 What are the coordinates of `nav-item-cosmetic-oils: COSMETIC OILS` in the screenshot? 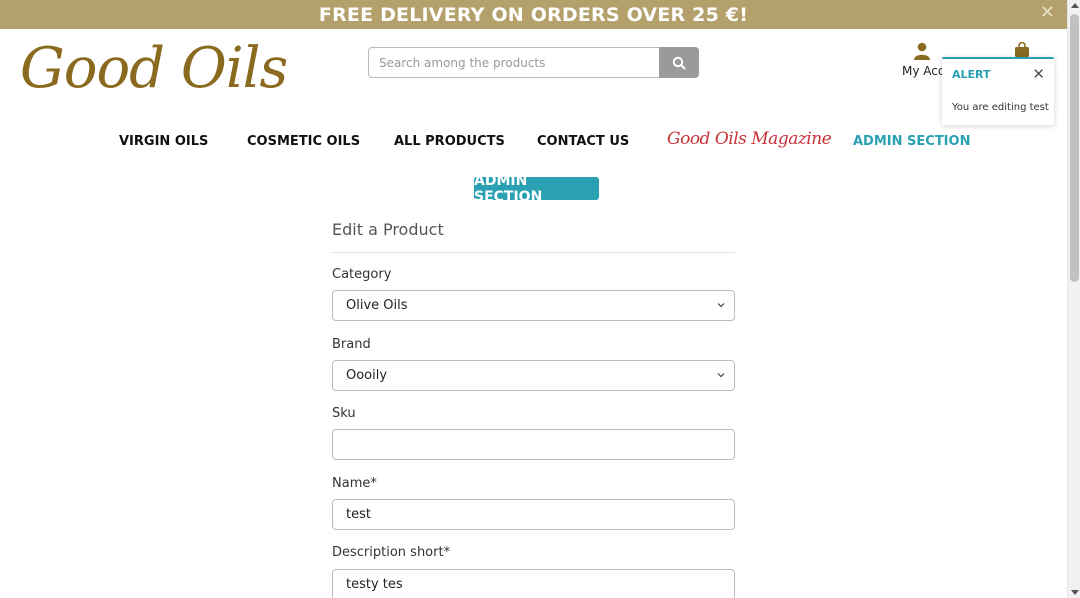 It's located at (303, 141).